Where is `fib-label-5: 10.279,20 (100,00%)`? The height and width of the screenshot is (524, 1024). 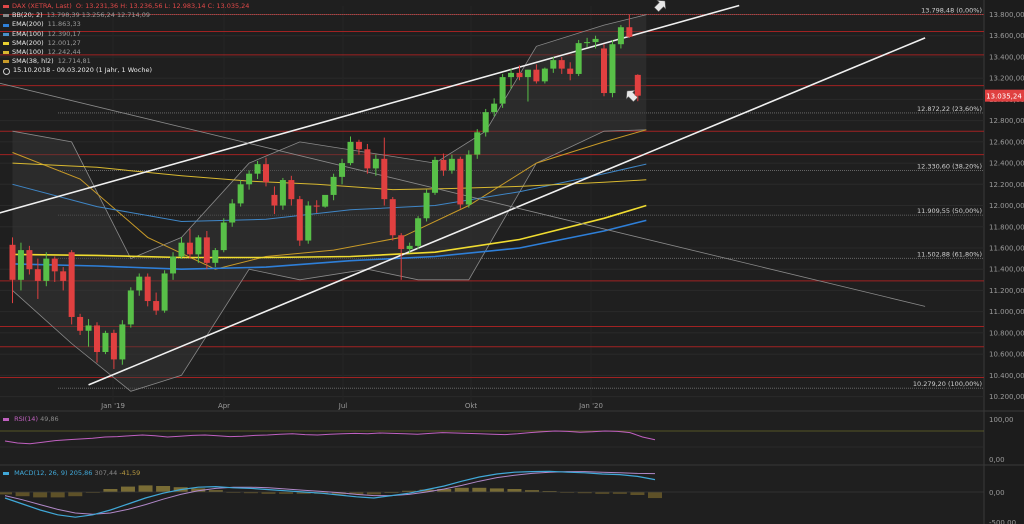
fib-label-5: 10.279,20 (100,00%) is located at coordinates (947, 384).